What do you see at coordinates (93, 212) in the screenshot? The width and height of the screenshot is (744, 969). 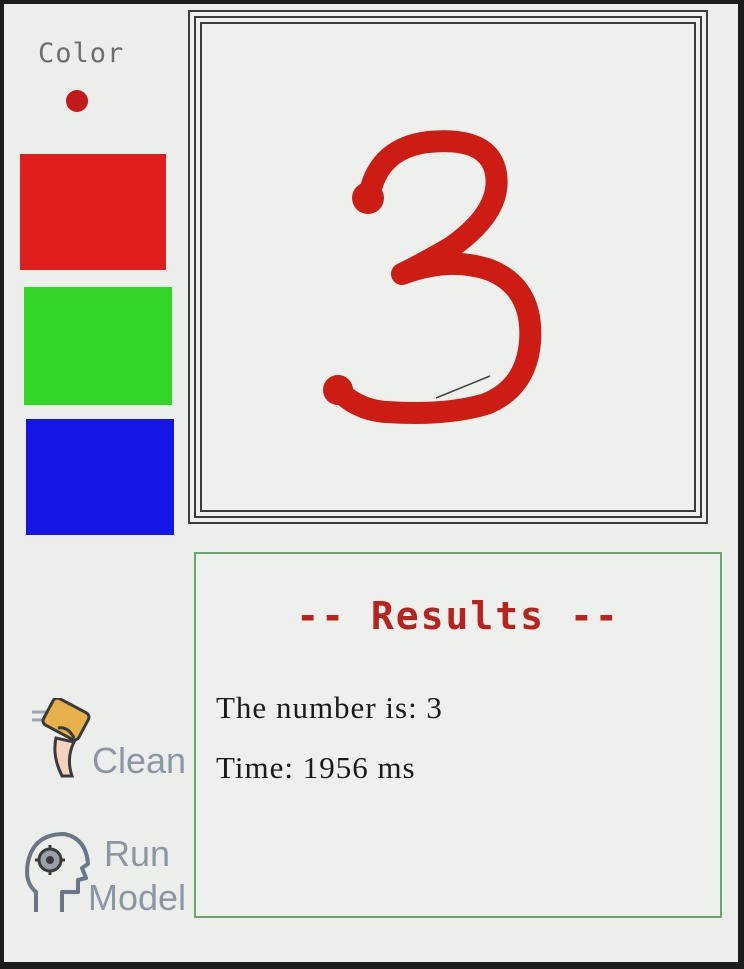 I see `red-color-swatch` at bounding box center [93, 212].